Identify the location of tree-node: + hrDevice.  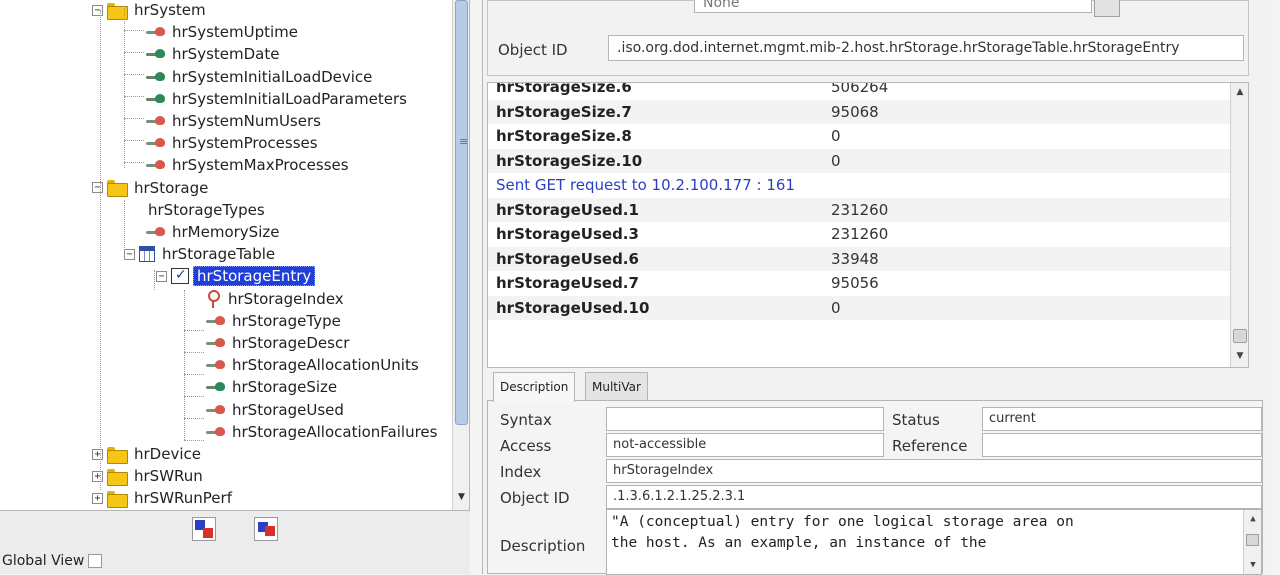
(147, 454).